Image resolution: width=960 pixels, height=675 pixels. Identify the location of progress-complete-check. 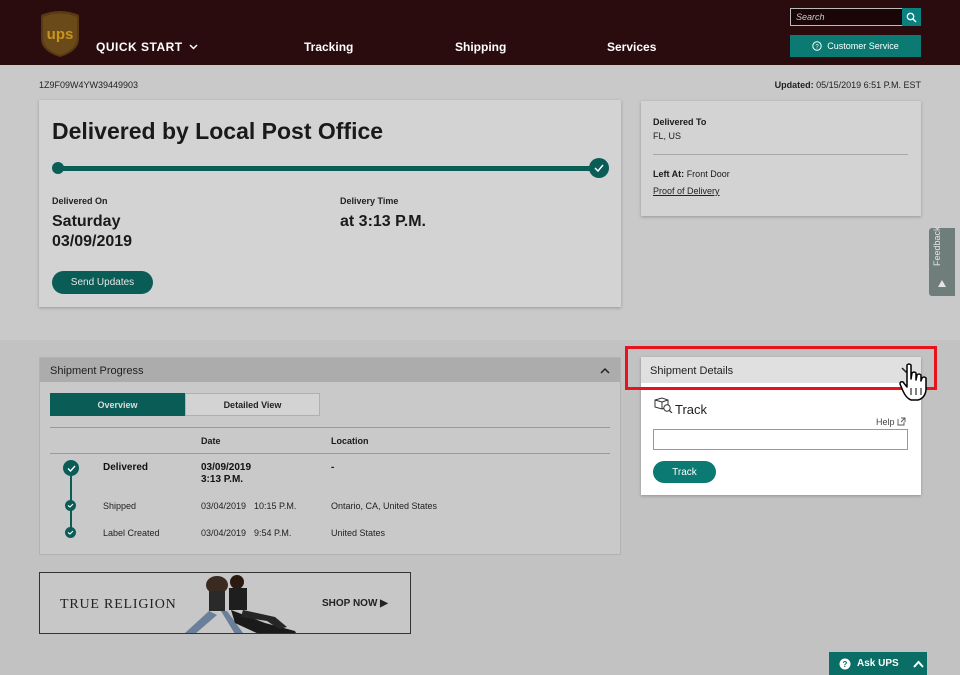
(599, 168).